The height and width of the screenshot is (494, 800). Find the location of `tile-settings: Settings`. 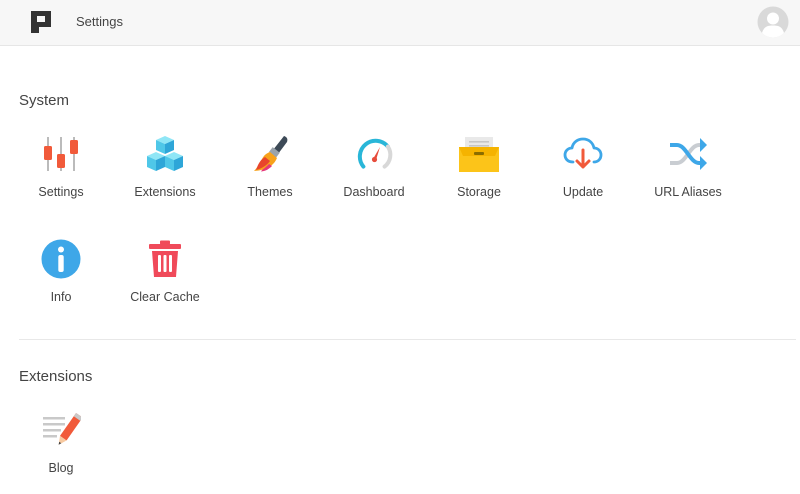

tile-settings: Settings is located at coordinates (61, 174).